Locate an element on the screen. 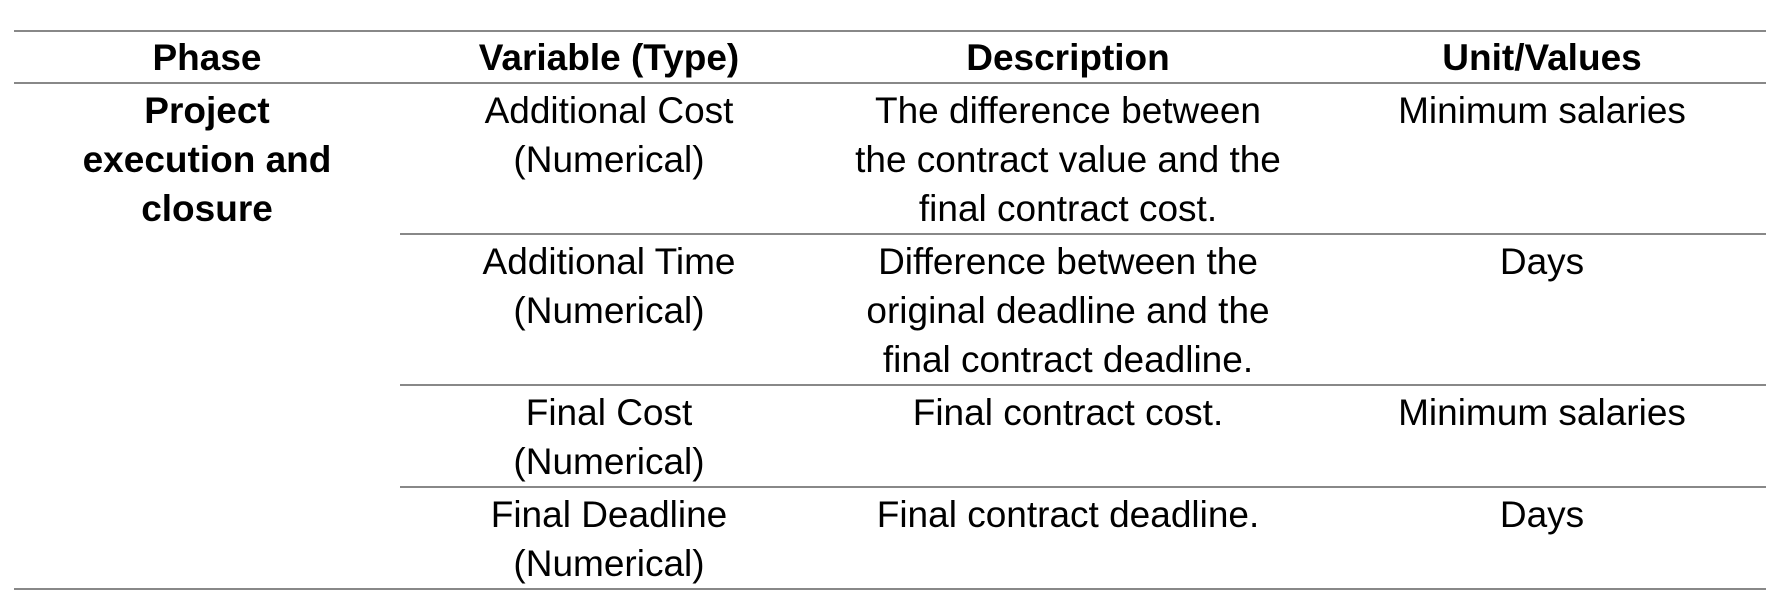  variable-cell: Additional Time (Numerical) is located at coordinates (609, 310).